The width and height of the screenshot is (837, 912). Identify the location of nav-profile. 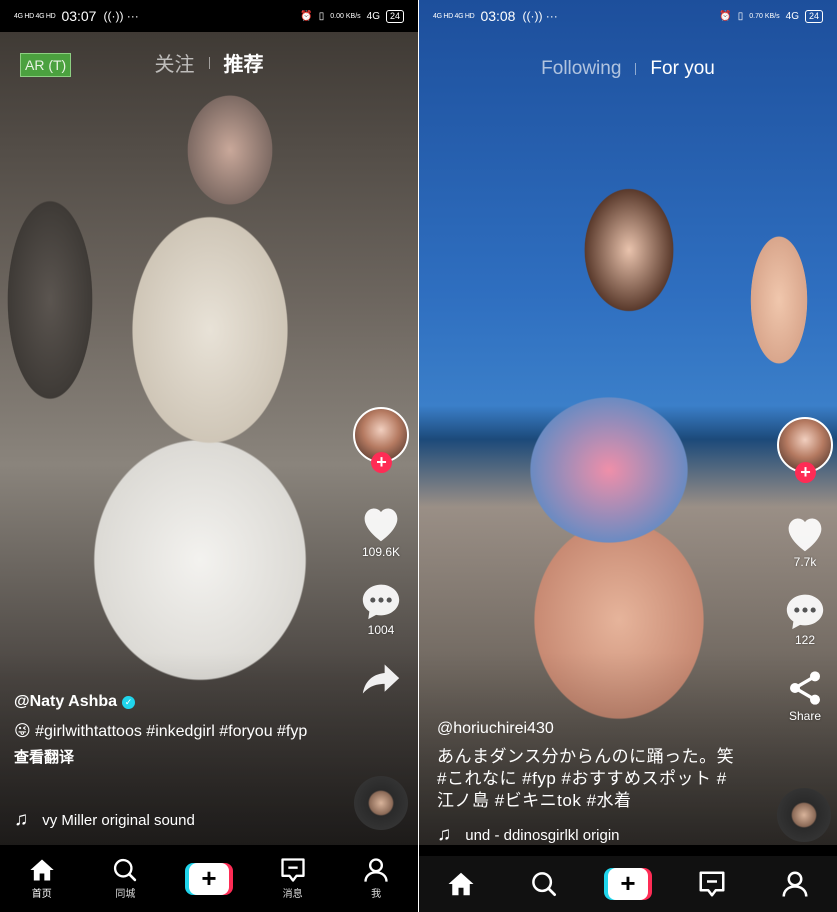
(795, 884).